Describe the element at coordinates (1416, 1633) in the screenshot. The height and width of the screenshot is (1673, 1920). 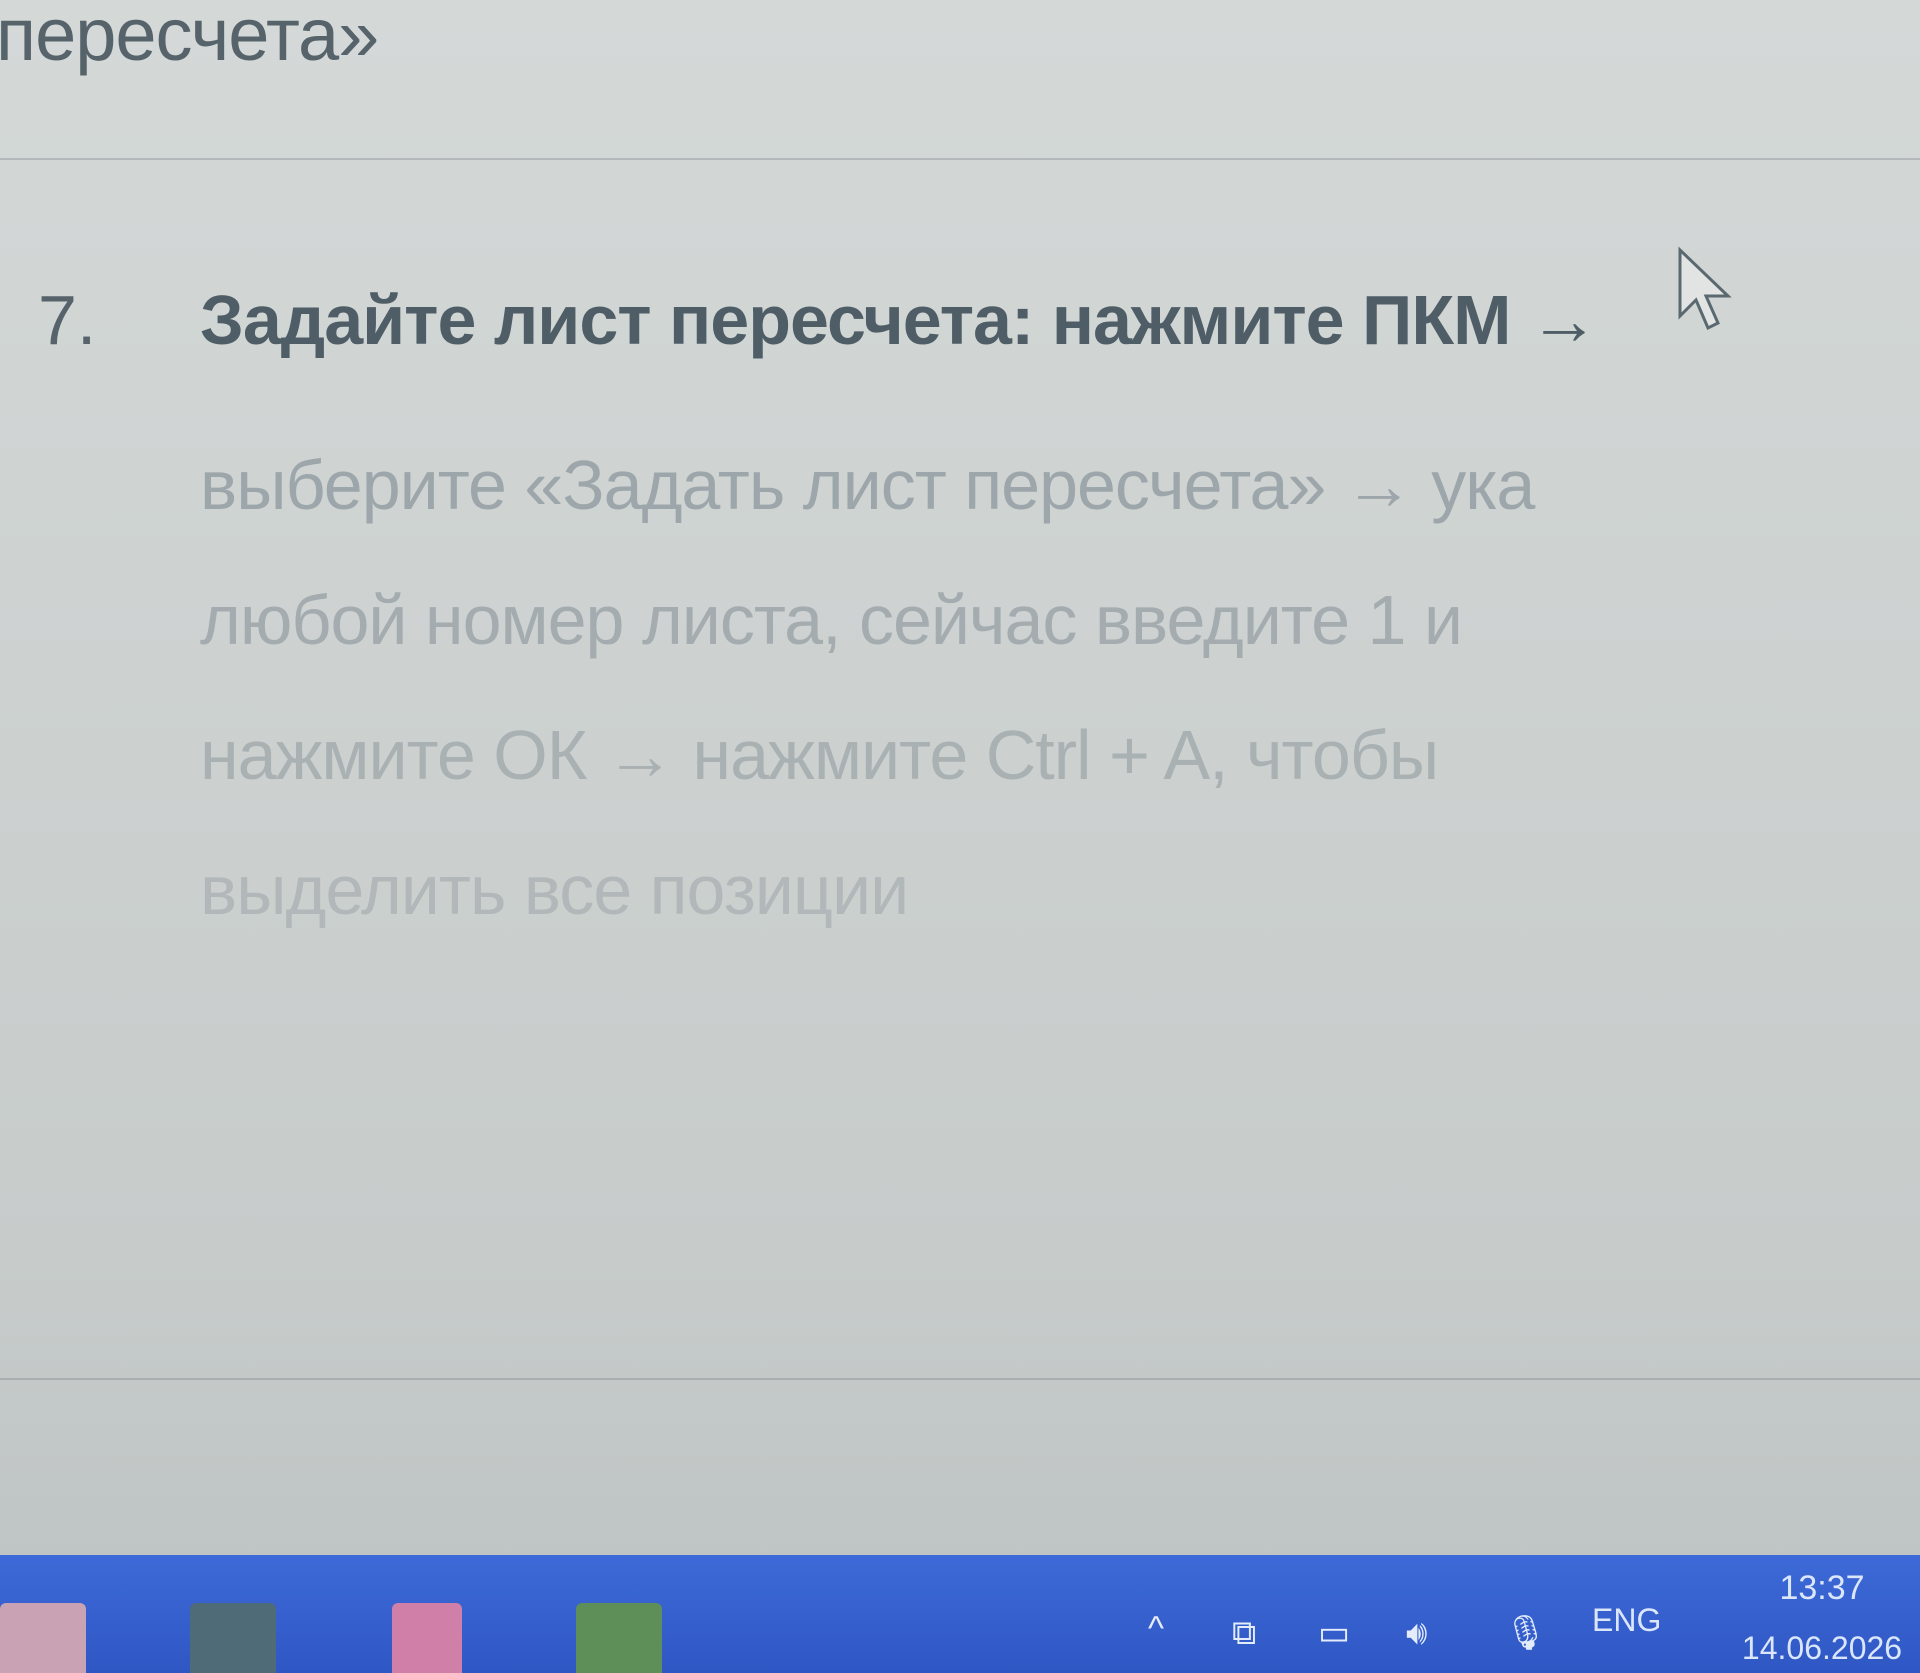
I see `volume-icon: 🔊︎` at that location.